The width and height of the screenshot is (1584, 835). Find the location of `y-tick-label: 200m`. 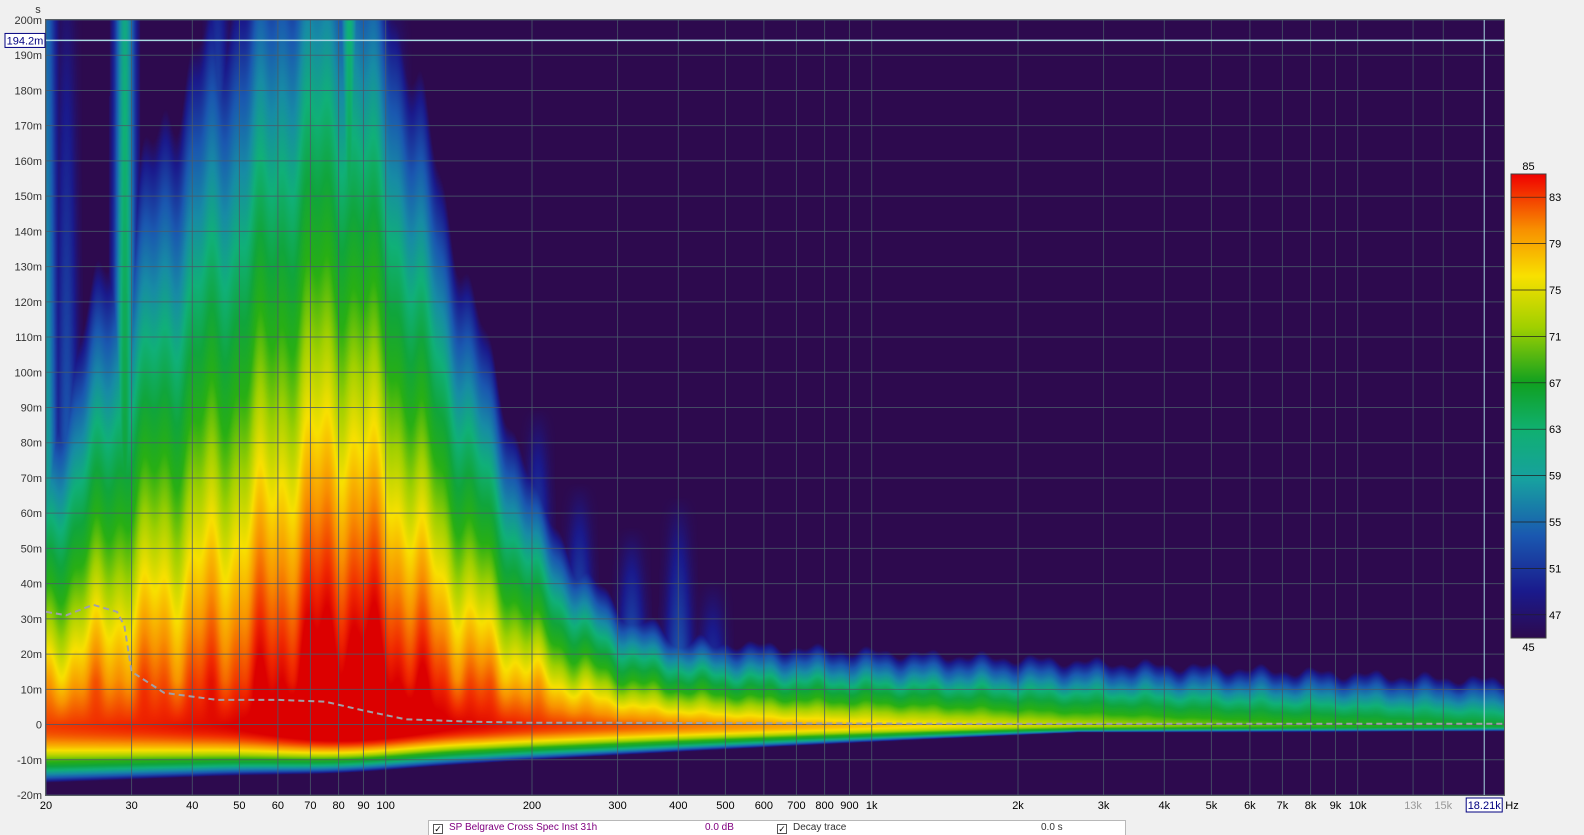

y-tick-label: 200m is located at coordinates (28, 21).